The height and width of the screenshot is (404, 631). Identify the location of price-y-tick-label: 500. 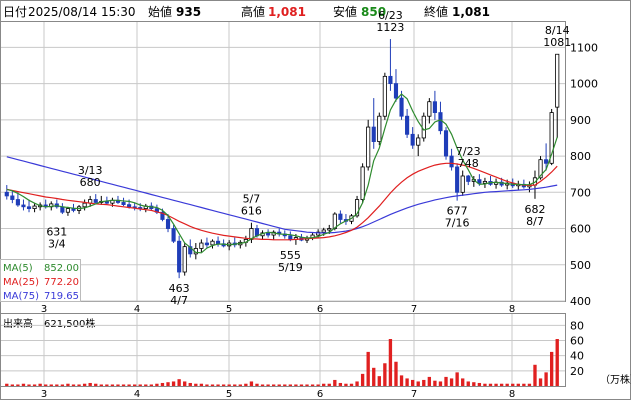
(580, 265).